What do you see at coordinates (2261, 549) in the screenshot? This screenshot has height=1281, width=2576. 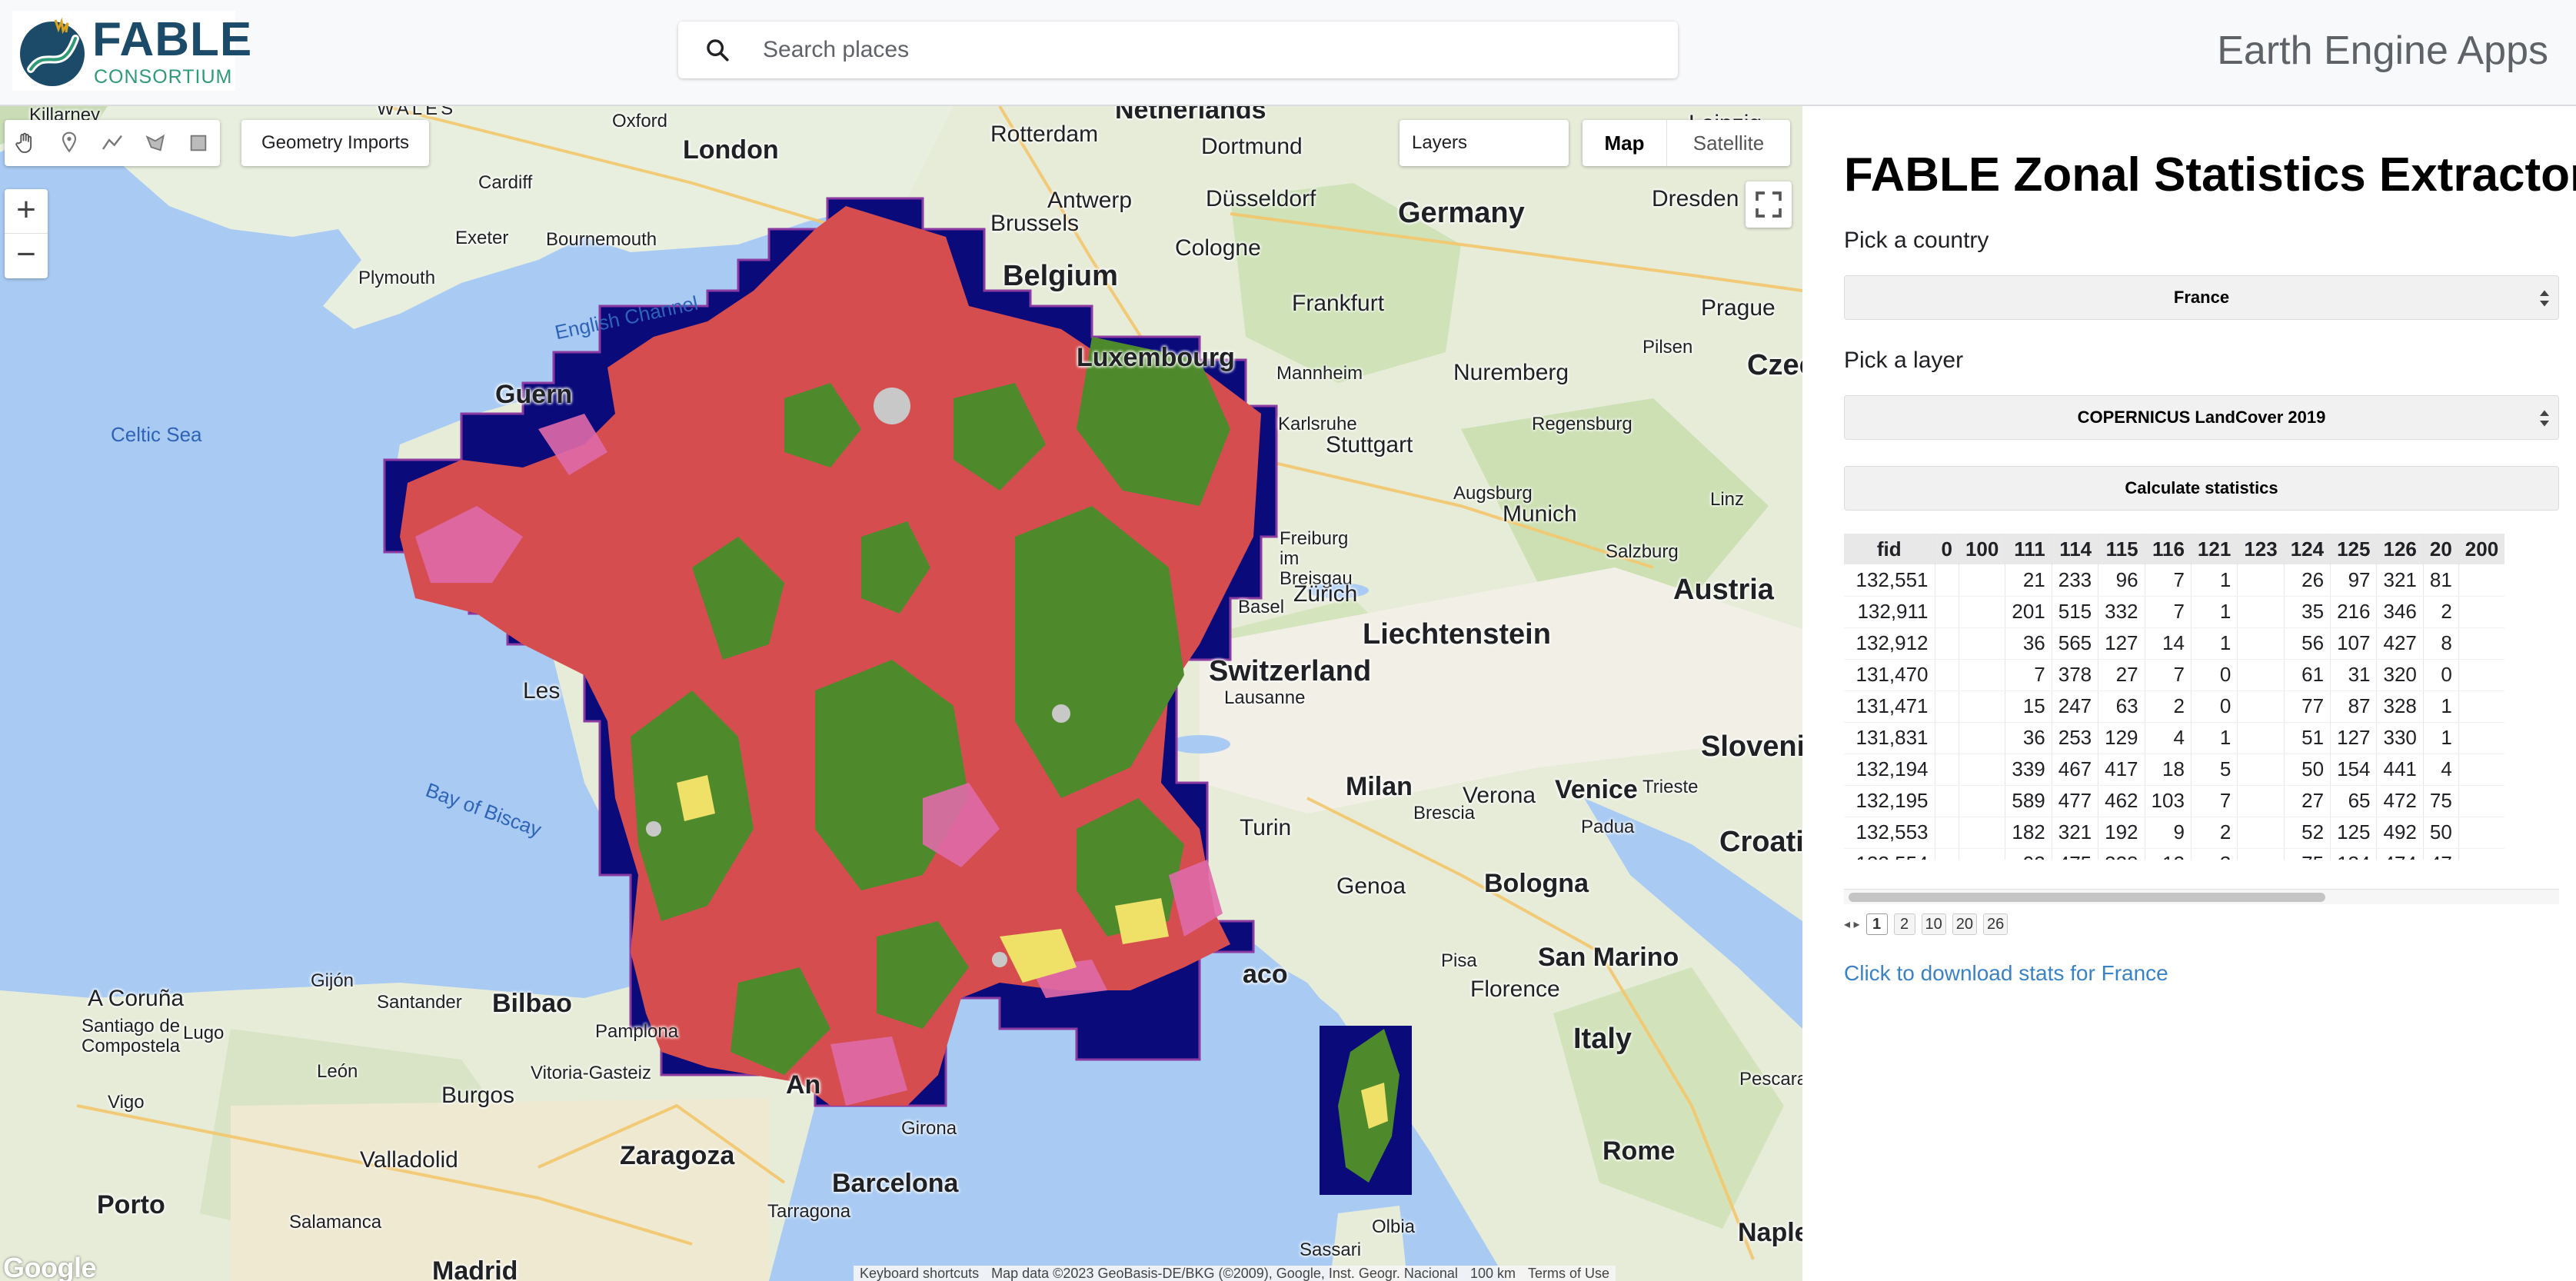 I see `column-header: 123` at bounding box center [2261, 549].